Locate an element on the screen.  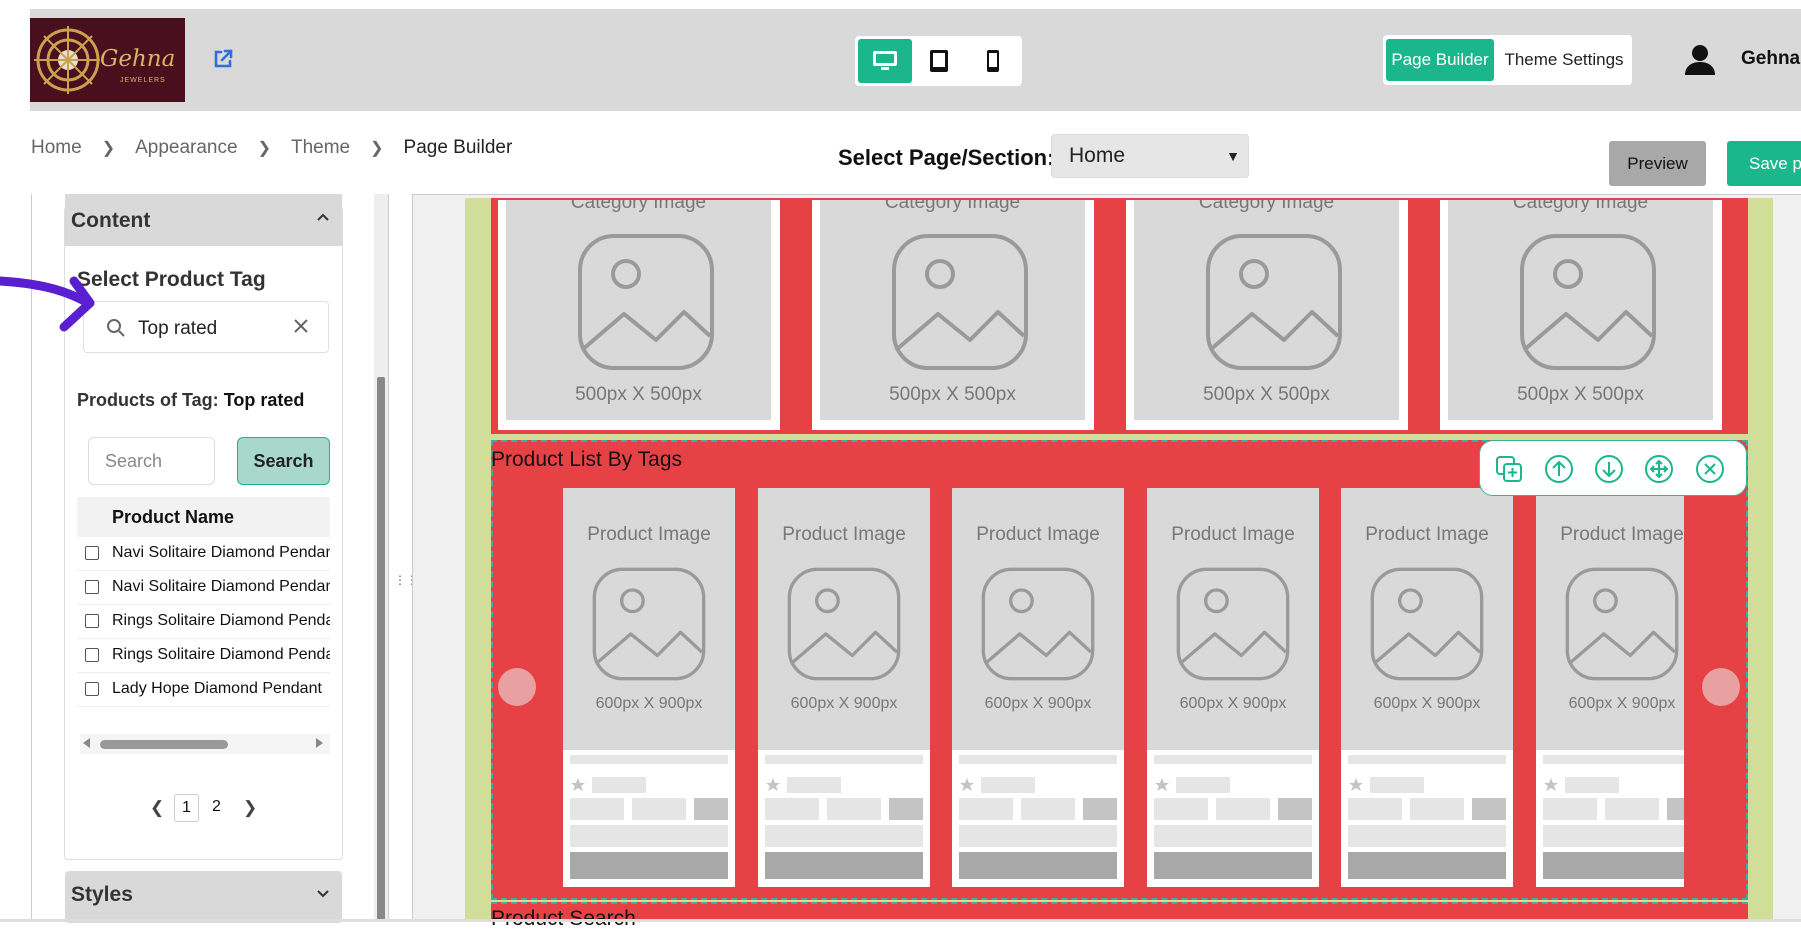
mobile-icon is located at coordinates (993, 61).